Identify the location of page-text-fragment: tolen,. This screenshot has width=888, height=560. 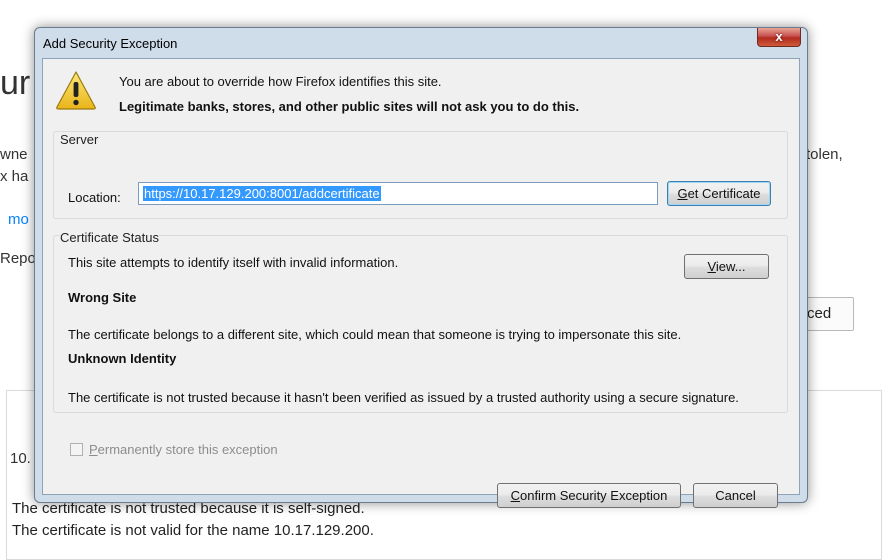
(824, 154).